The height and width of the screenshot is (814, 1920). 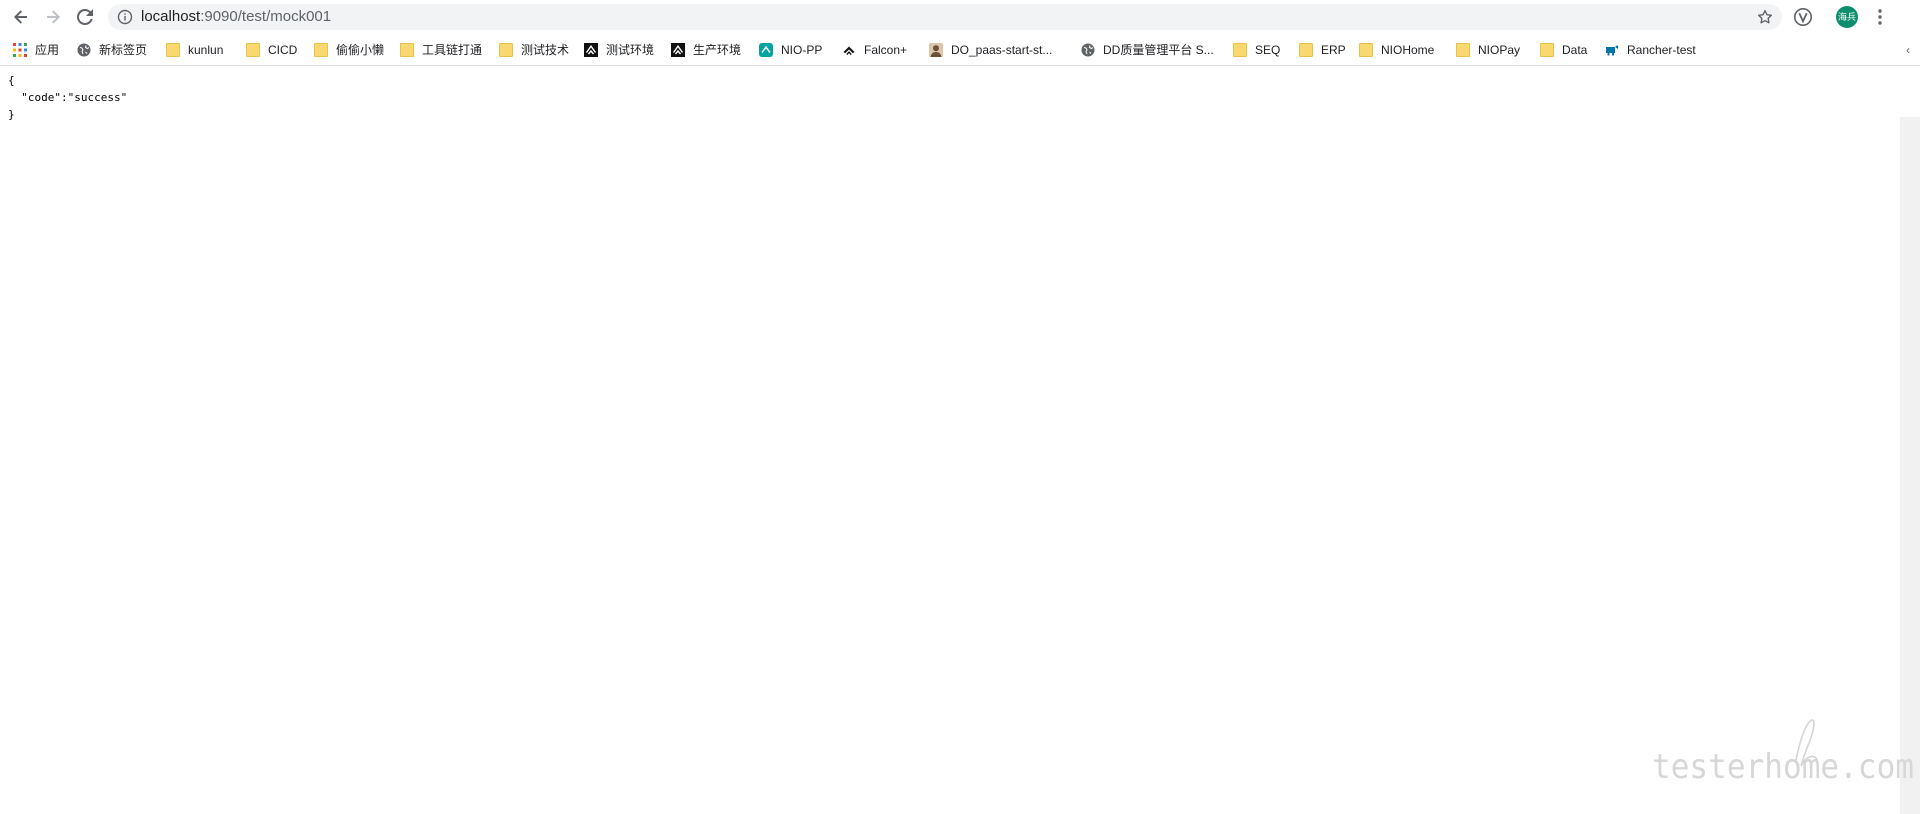 What do you see at coordinates (1612, 49) in the screenshot?
I see `rancher-icon` at bounding box center [1612, 49].